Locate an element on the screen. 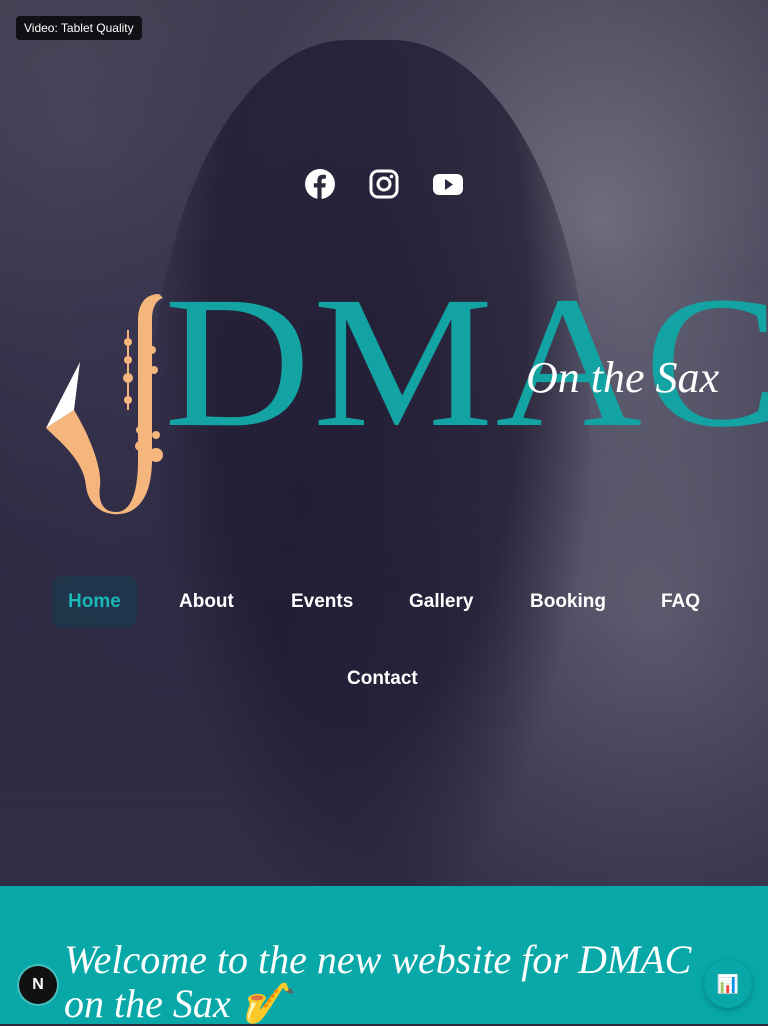 Image resolution: width=768 pixels, height=1026 pixels. chart-icon: 📊 is located at coordinates (728, 984).